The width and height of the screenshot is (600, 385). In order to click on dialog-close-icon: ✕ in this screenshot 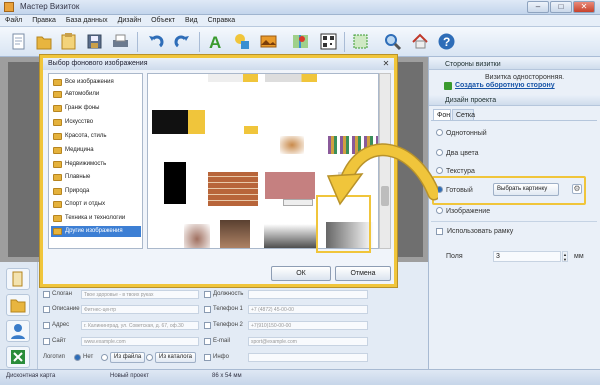, I will do `click(386, 64)`.